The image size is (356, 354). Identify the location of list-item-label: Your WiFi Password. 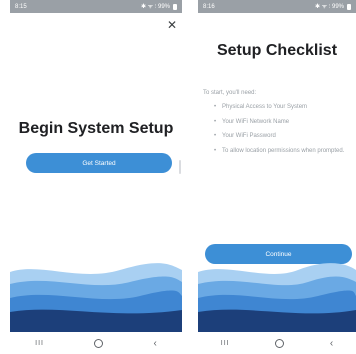
(249, 136).